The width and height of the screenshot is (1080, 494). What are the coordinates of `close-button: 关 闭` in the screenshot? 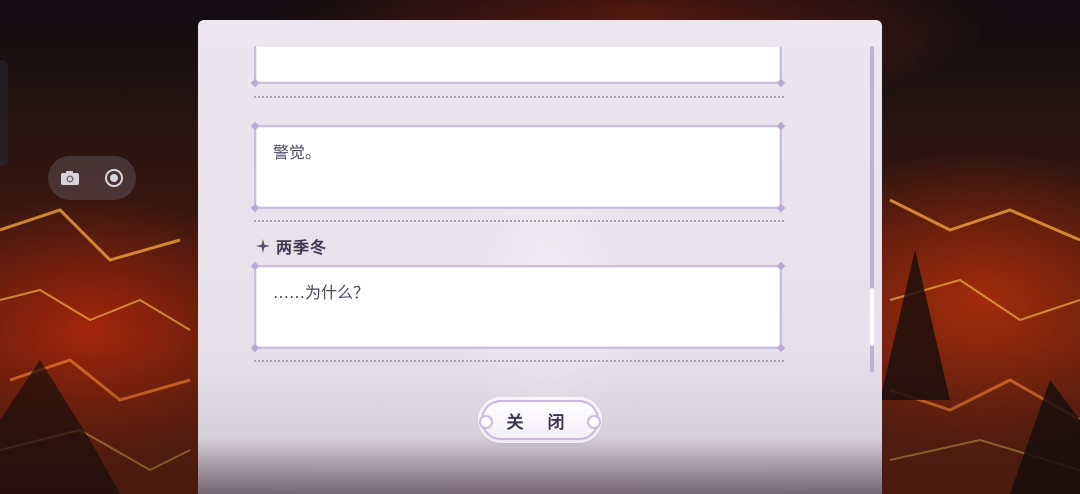 It's located at (540, 420).